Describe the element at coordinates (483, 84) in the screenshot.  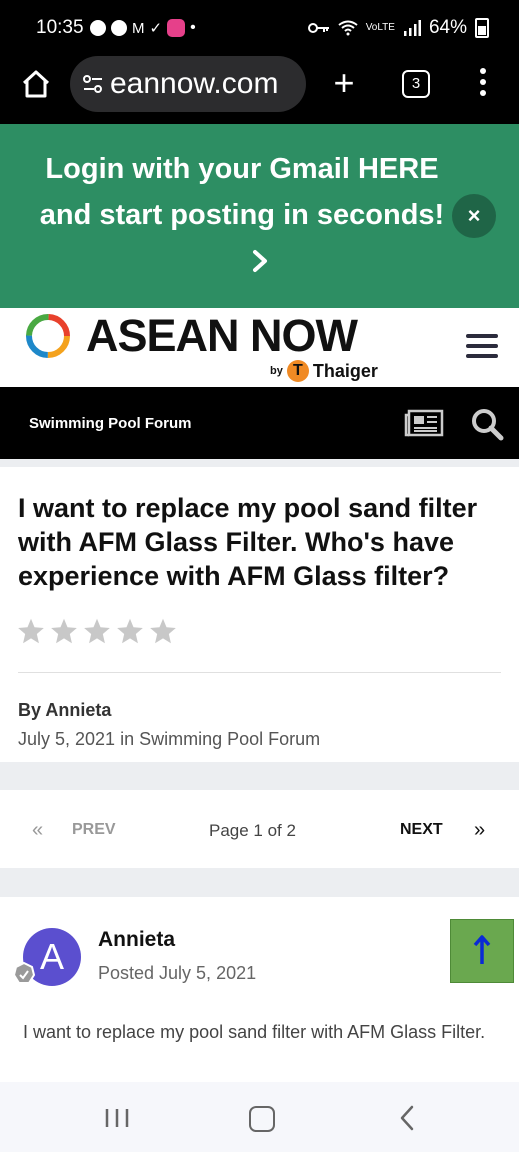
I see `more-menu-icon` at that location.